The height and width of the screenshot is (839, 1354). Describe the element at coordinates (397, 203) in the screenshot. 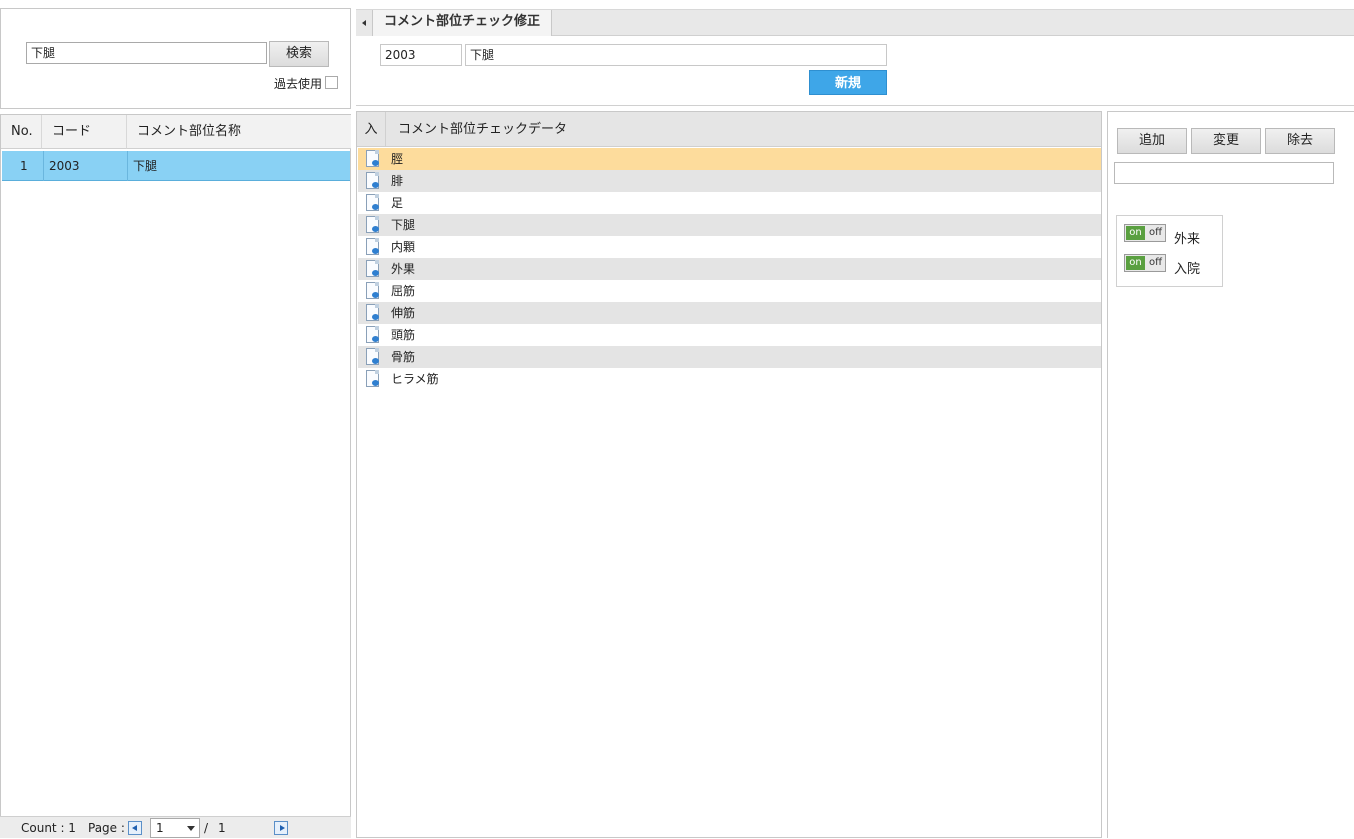

I see `list-item-label: 足` at that location.